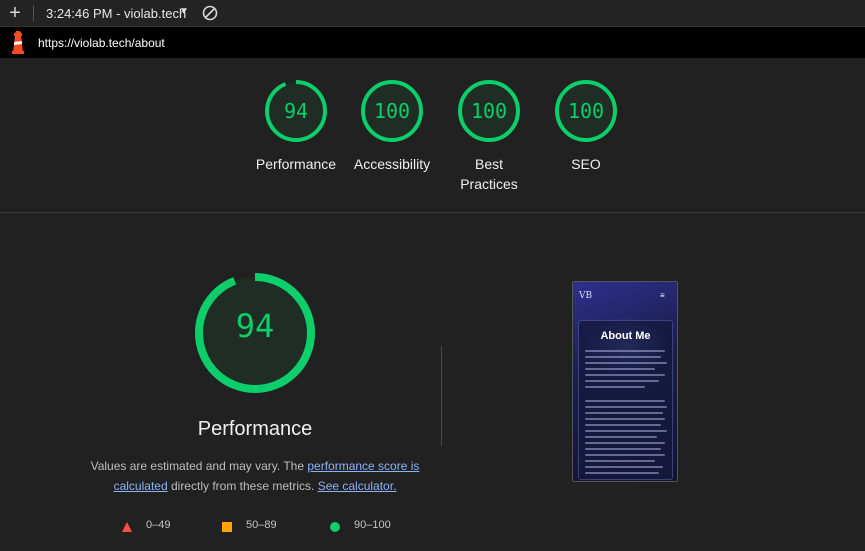 The height and width of the screenshot is (551, 865). Describe the element at coordinates (357, 486) in the screenshot. I see `see-calculator-link: See calculator.` at that location.